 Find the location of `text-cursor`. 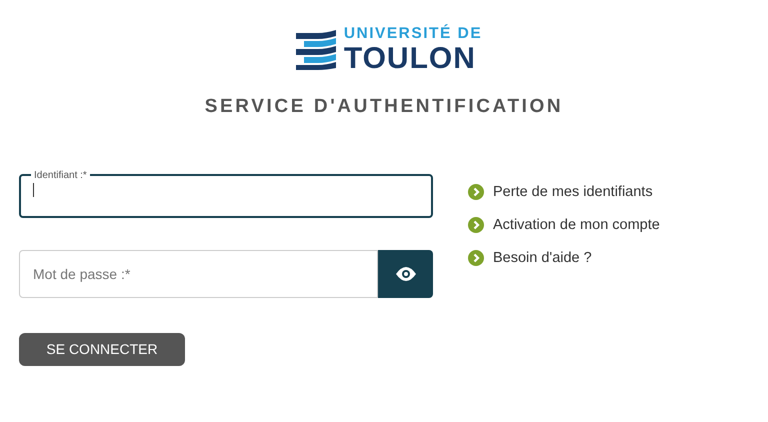

text-cursor is located at coordinates (33, 189).